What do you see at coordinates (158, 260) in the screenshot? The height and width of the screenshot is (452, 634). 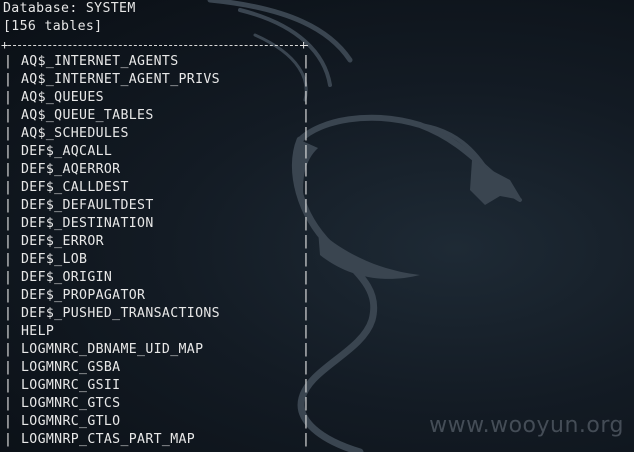 I see `table-row: | DEF$_LOB |` at bounding box center [158, 260].